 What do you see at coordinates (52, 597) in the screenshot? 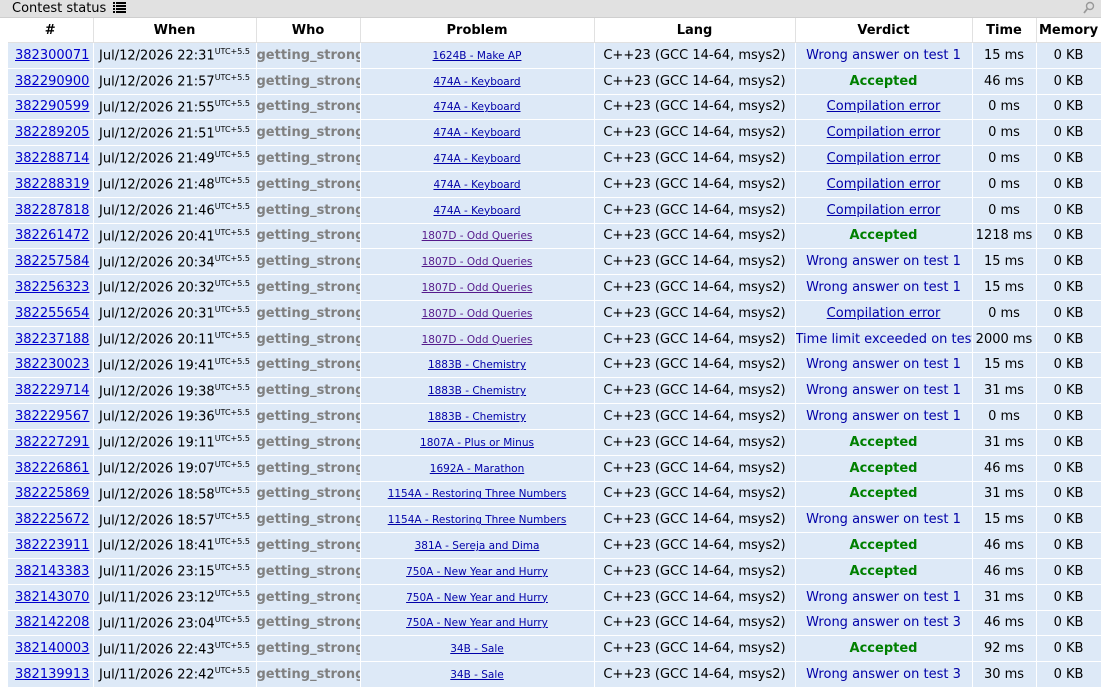
I see `submission-id-link: 382143070` at bounding box center [52, 597].